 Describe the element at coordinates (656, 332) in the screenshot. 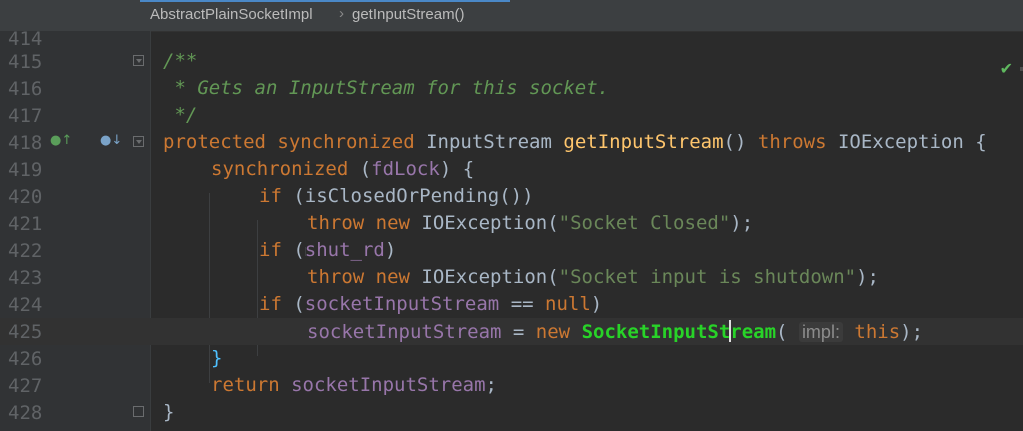

I see `constructor-name: SocketInputSt` at that location.